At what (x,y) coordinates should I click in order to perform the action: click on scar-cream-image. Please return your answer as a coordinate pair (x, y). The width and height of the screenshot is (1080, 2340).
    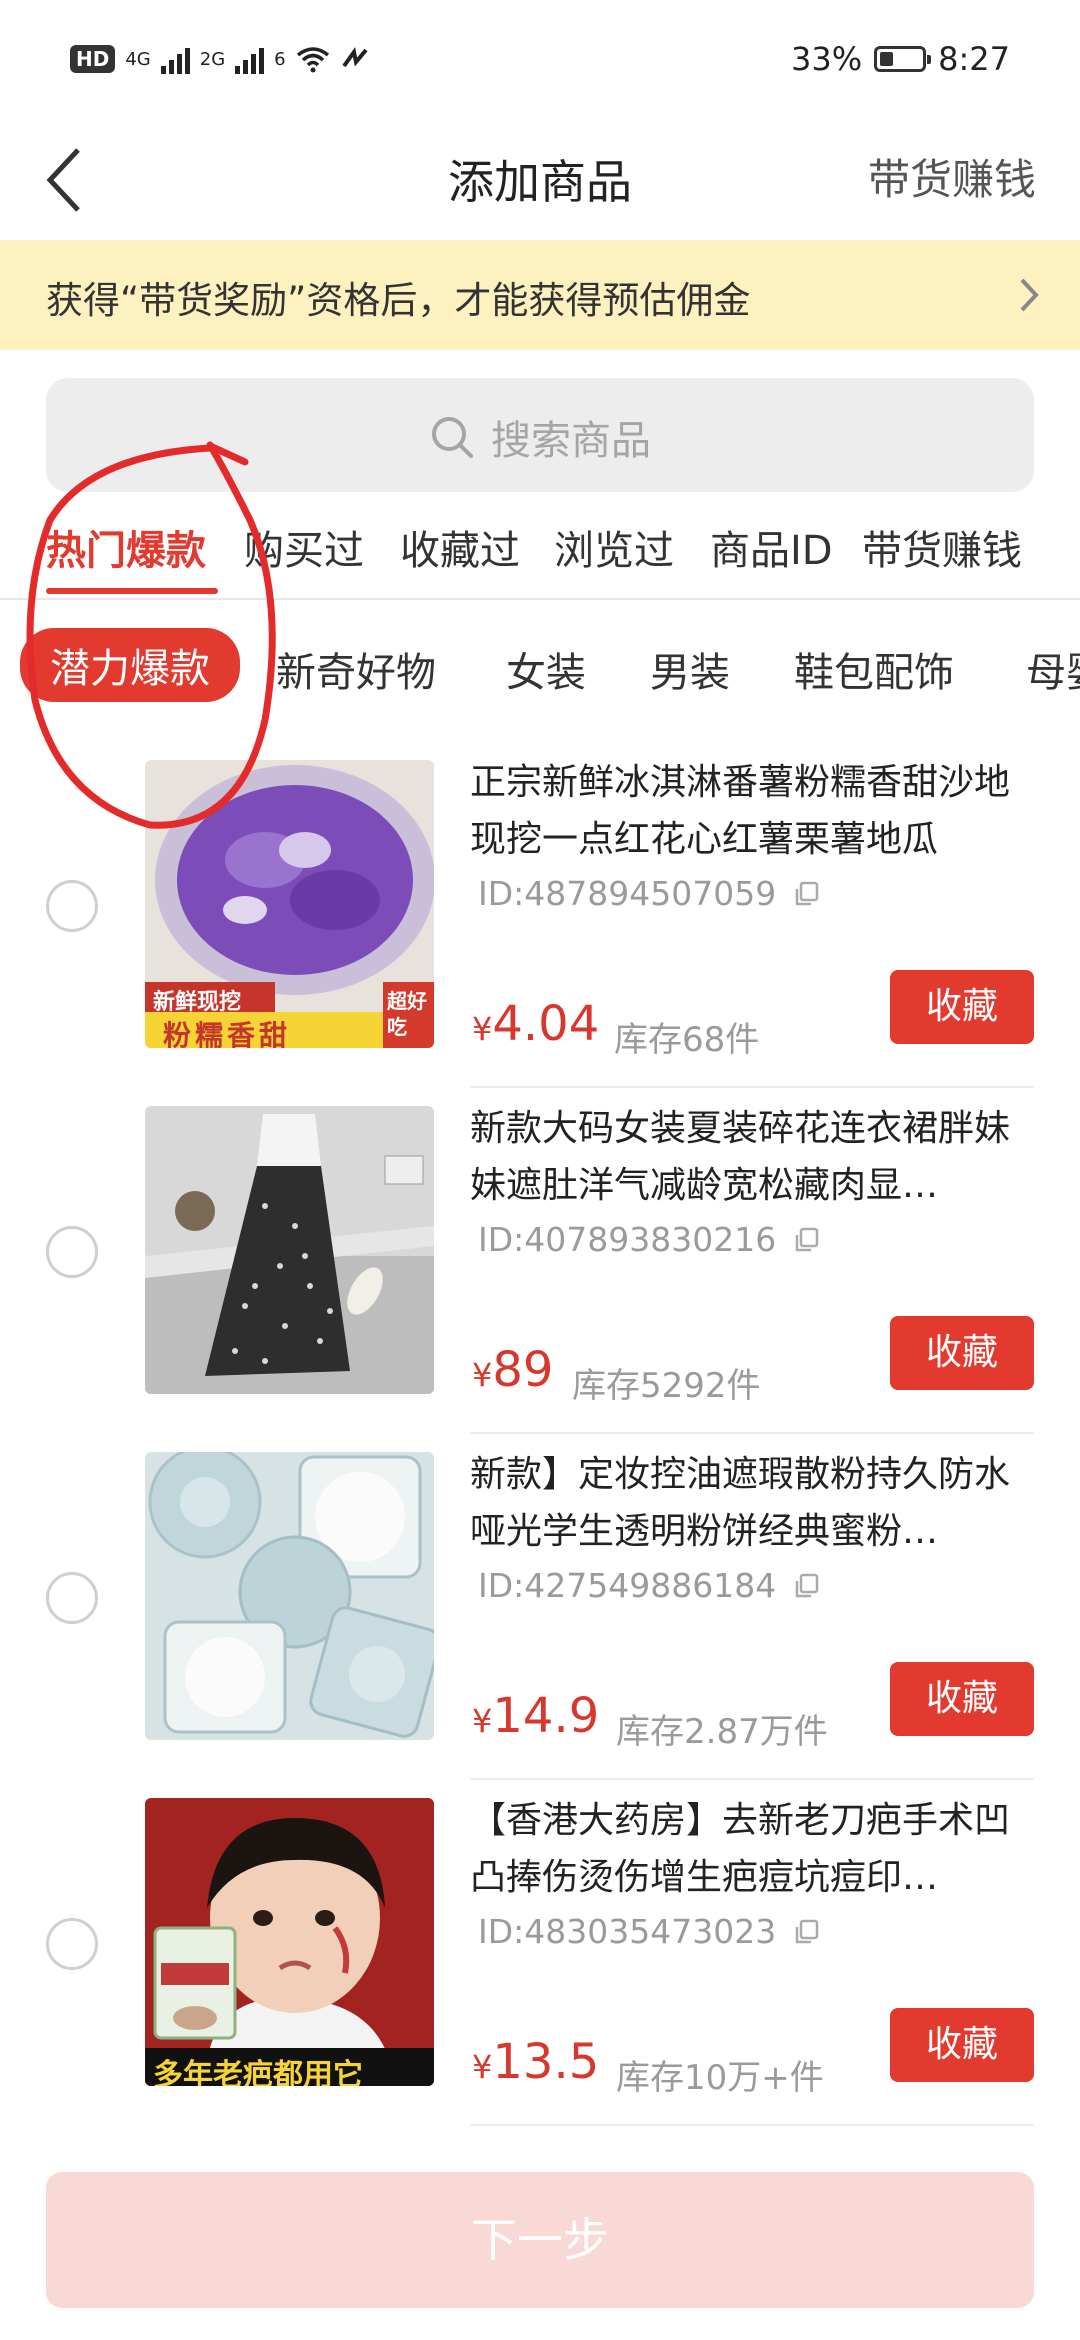
    Looking at the image, I should click on (289, 1942).